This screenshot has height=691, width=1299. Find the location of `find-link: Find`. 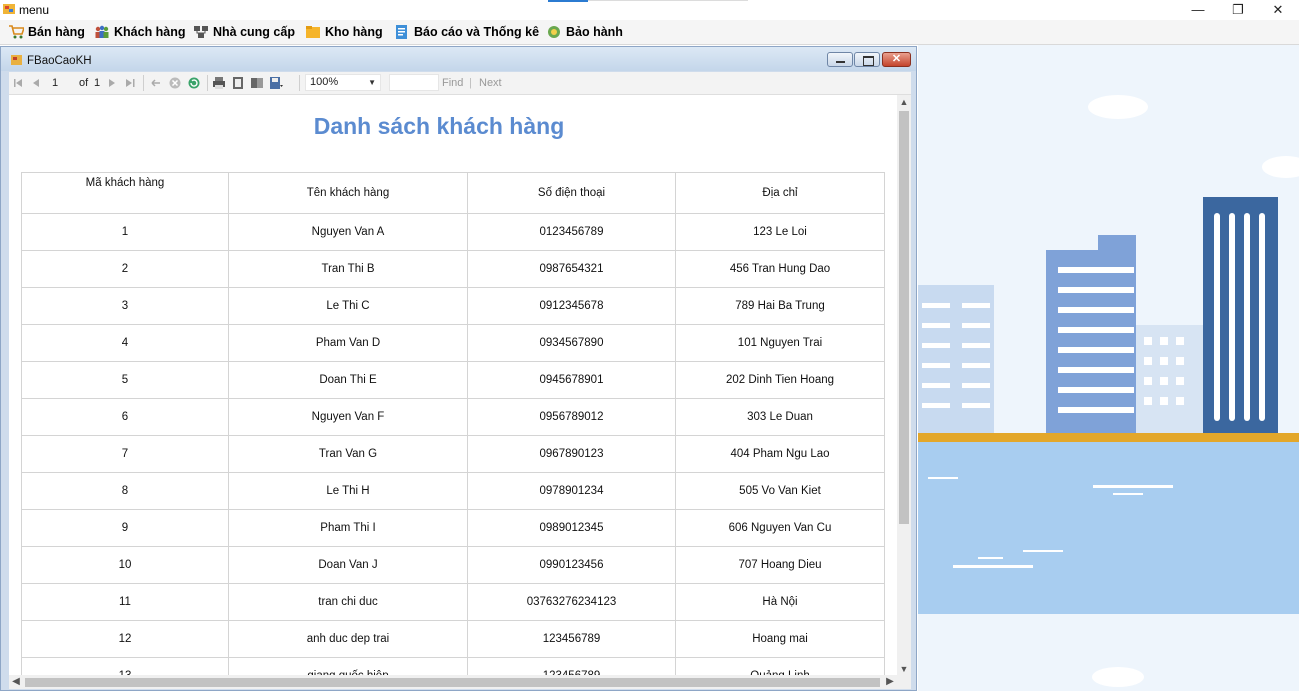

find-link: Find is located at coordinates (452, 83).